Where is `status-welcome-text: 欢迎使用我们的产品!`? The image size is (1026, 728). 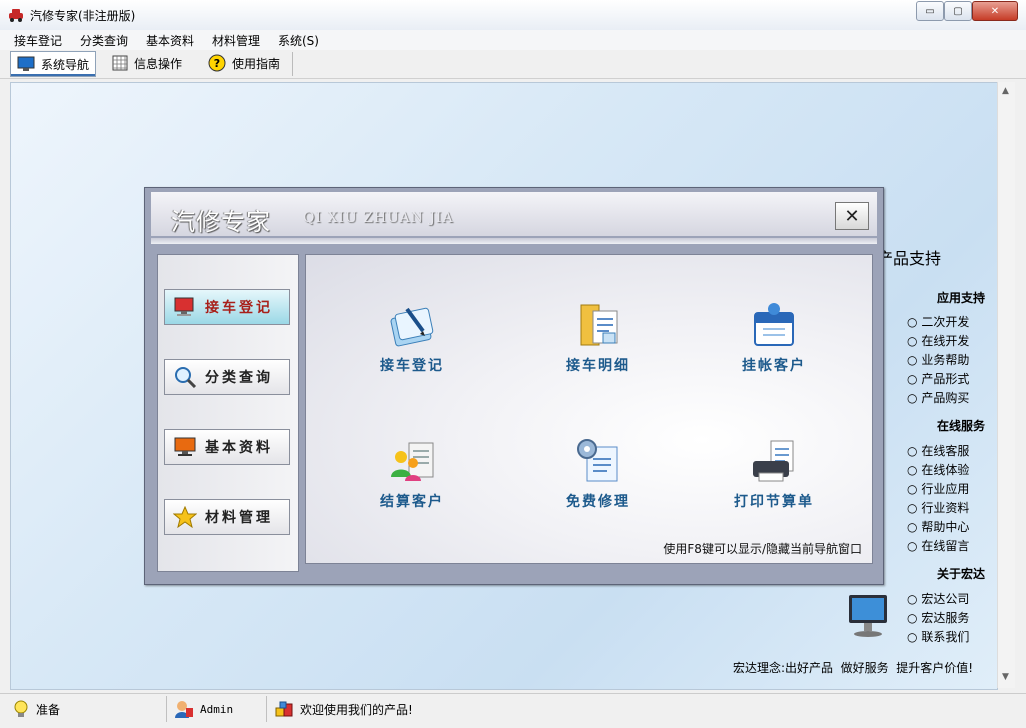
status-welcome-text: 欢迎使用我们的产品! is located at coordinates (356, 709).